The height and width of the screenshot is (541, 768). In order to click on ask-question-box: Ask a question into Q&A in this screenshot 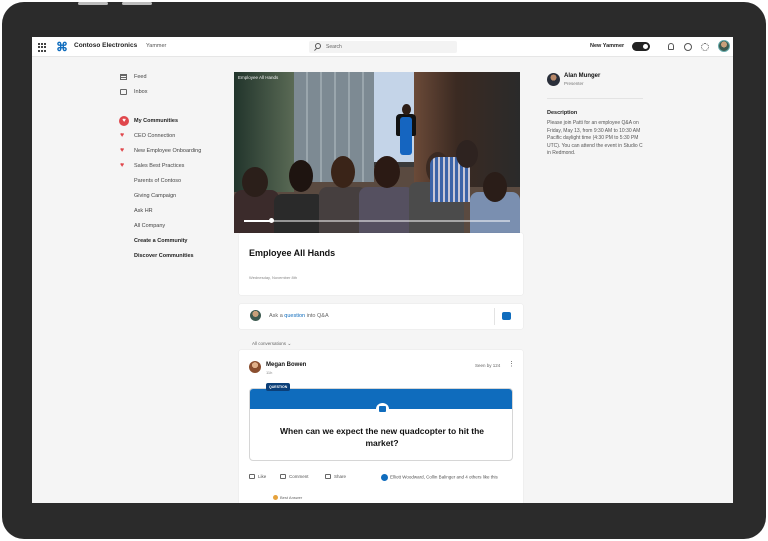, I will do `click(381, 316)`.